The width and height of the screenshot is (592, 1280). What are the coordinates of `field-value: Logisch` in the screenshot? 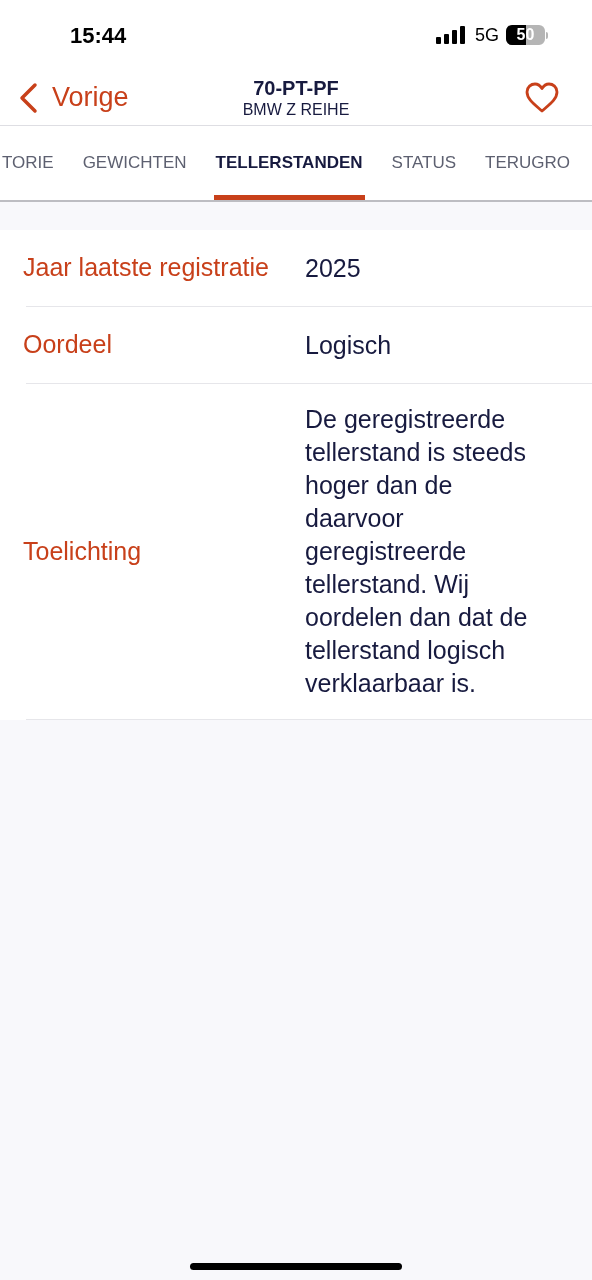 It's located at (349, 345).